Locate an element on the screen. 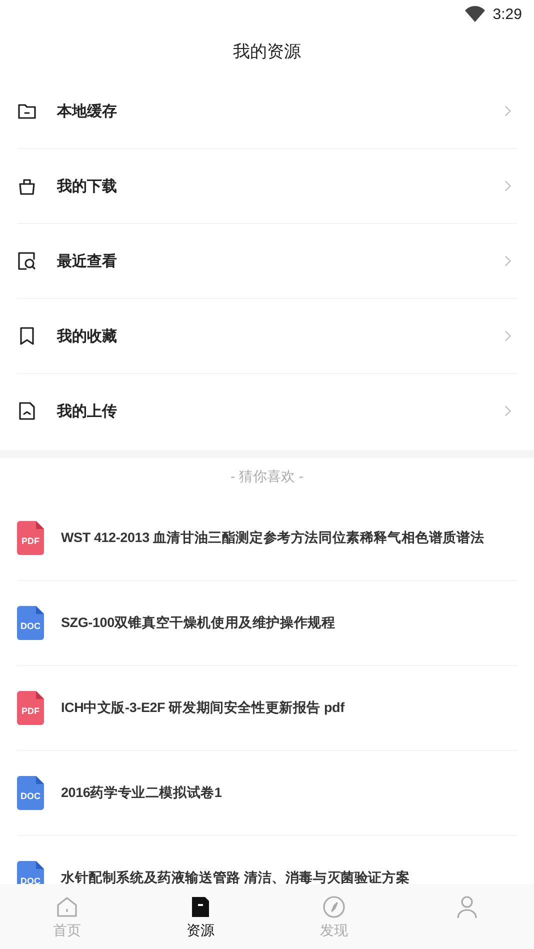 Image resolution: width=534 pixels, height=949 pixels. document-title: WST 412-2013 血清甘油三酯测定参考方法同位素稀释气相色谱质谱法 is located at coordinates (272, 538).